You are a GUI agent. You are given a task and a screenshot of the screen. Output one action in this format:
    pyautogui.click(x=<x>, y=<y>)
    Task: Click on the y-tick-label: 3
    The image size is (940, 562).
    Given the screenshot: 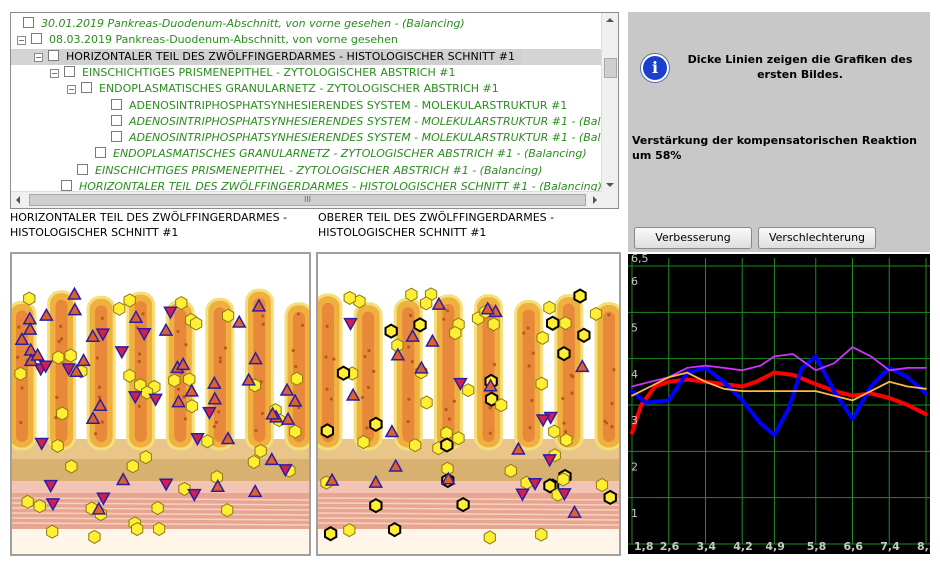 What is the action you would take?
    pyautogui.click(x=634, y=420)
    